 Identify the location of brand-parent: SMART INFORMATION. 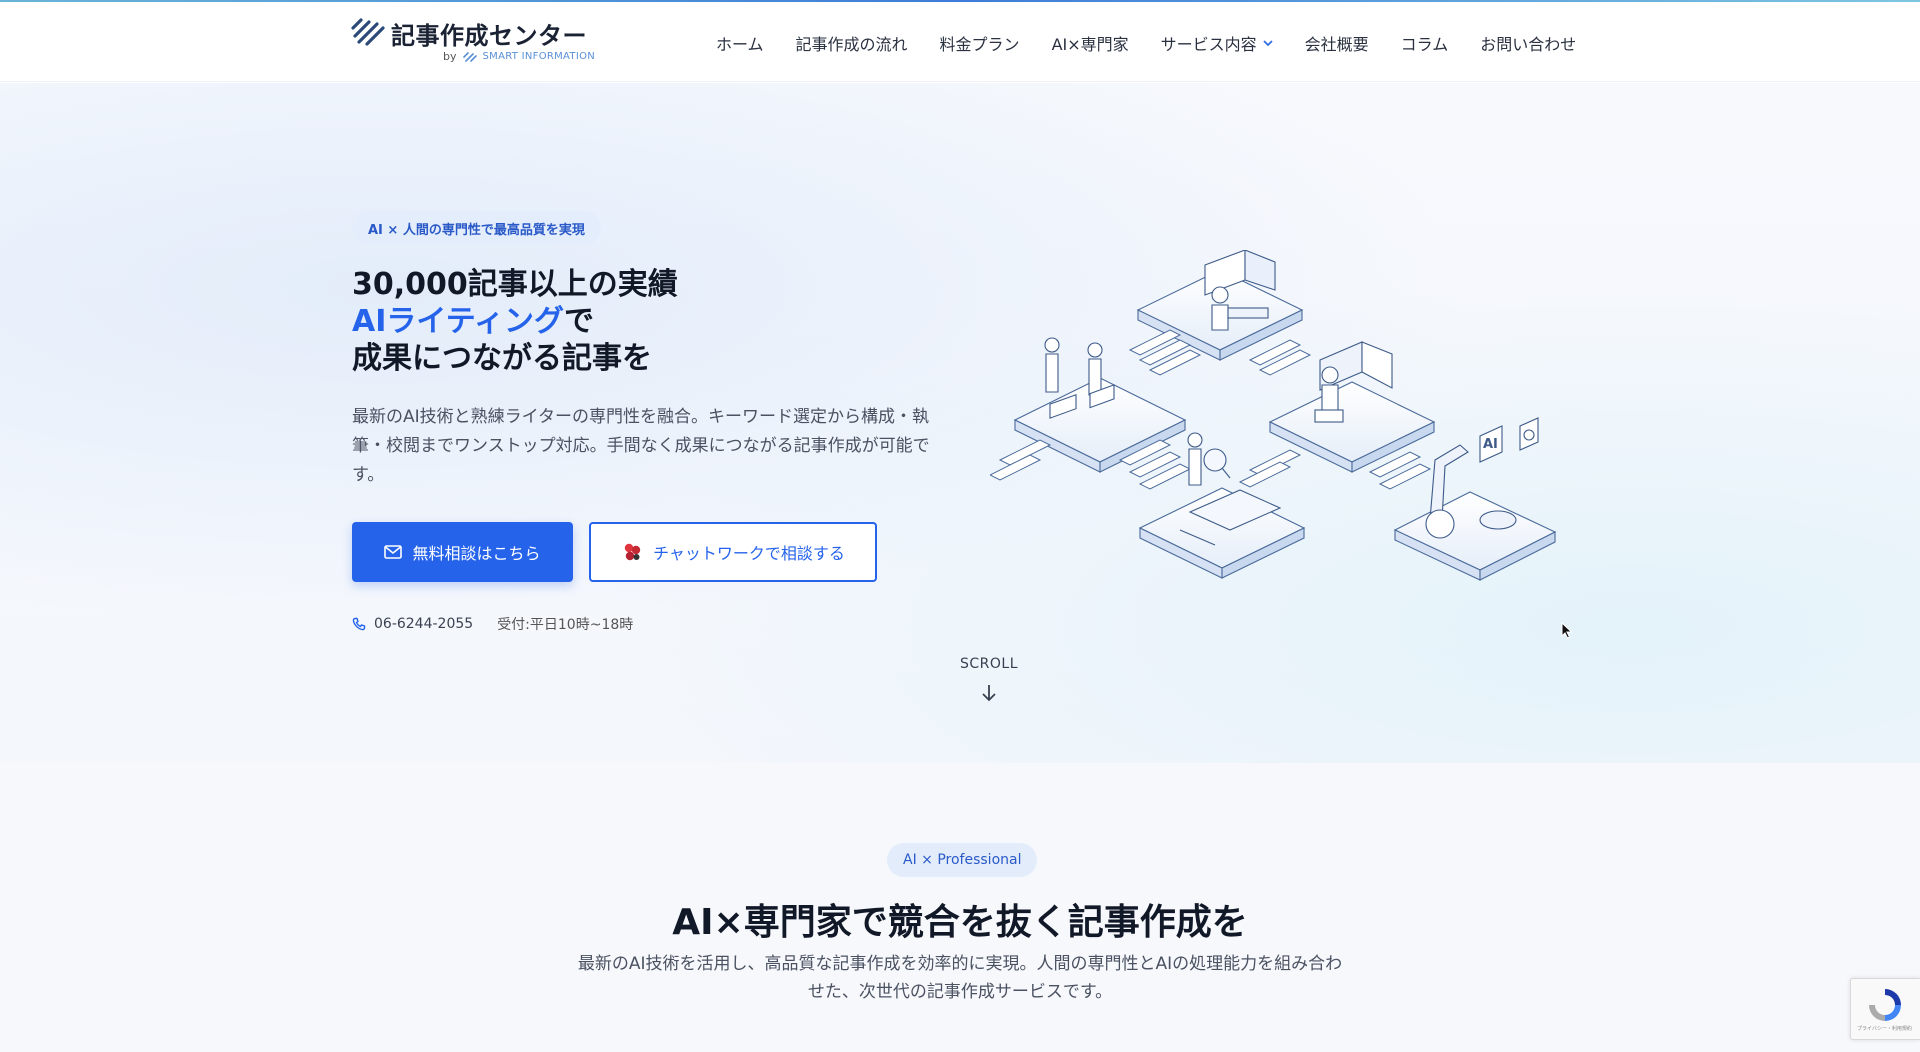
(539, 56).